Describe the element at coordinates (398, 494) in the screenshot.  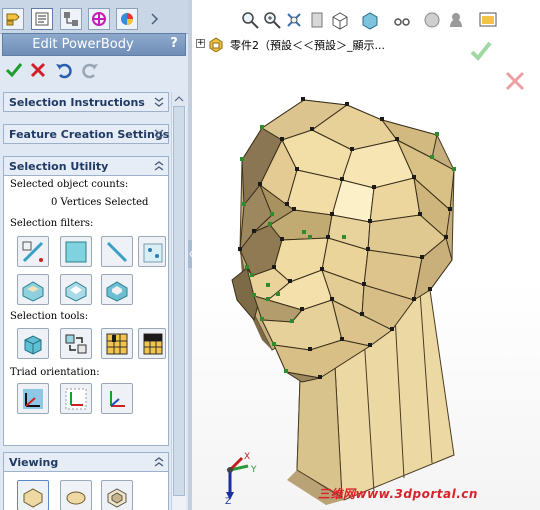
I see `watermark-text: 三维网www.3dportal.cn` at that location.